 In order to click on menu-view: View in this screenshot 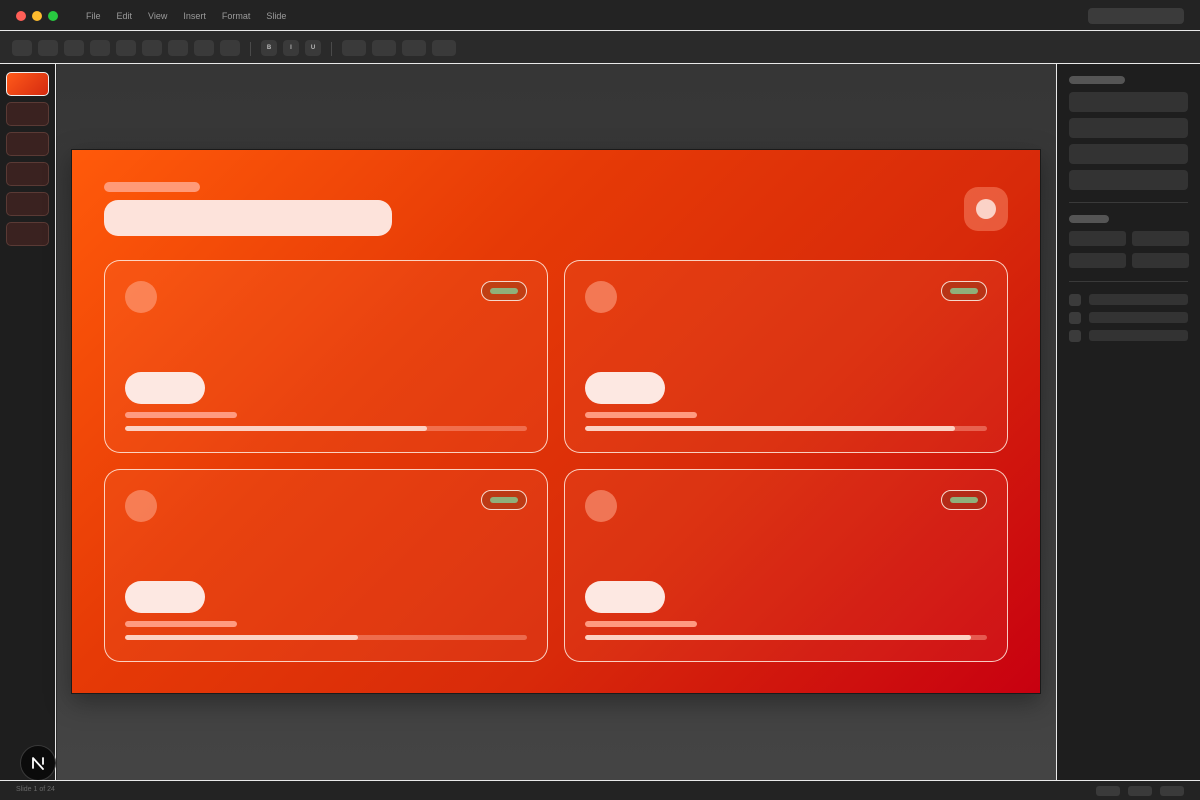, I will do `click(157, 16)`.